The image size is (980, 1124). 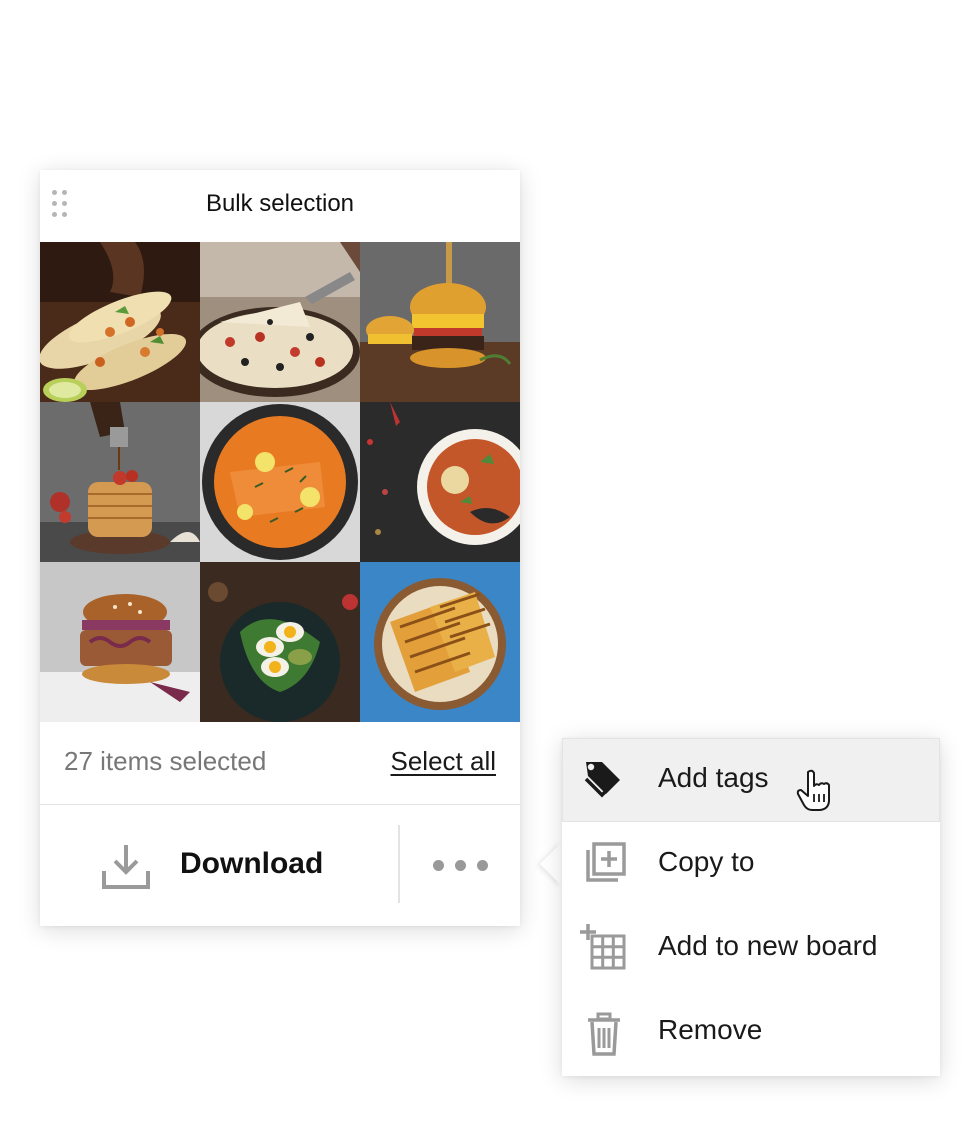 What do you see at coordinates (706, 861) in the screenshot?
I see `menu-item-label: Copy to` at bounding box center [706, 861].